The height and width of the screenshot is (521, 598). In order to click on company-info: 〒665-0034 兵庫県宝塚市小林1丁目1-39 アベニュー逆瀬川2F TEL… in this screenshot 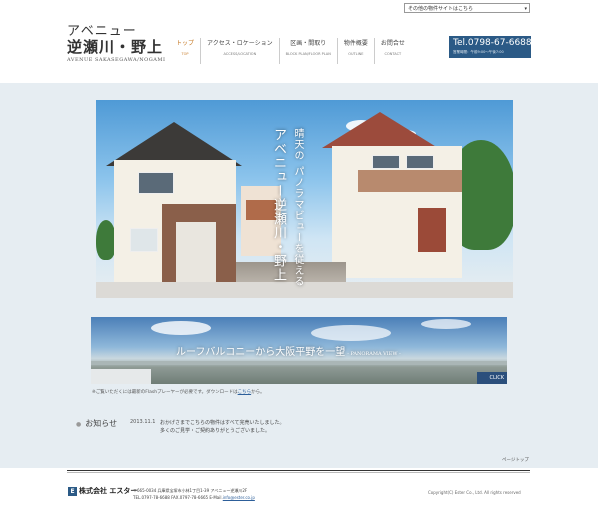, I will do `click(194, 494)`.